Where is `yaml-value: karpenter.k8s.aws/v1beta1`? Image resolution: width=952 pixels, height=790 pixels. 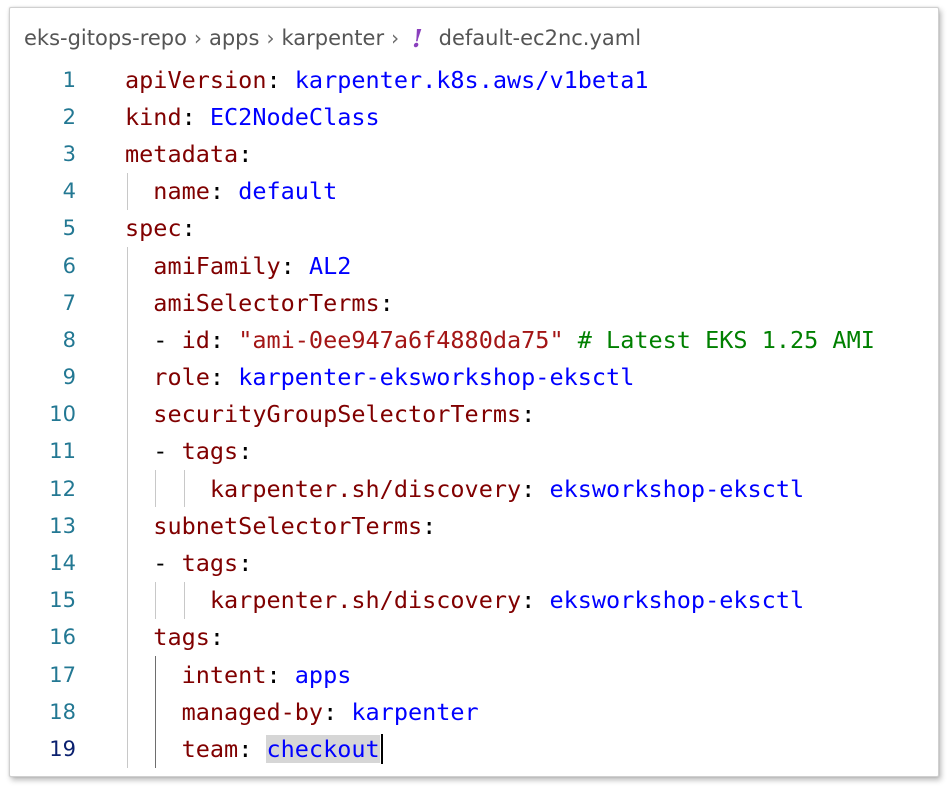
yaml-value: karpenter.k8s.aws/v1beta1 is located at coordinates (471, 79).